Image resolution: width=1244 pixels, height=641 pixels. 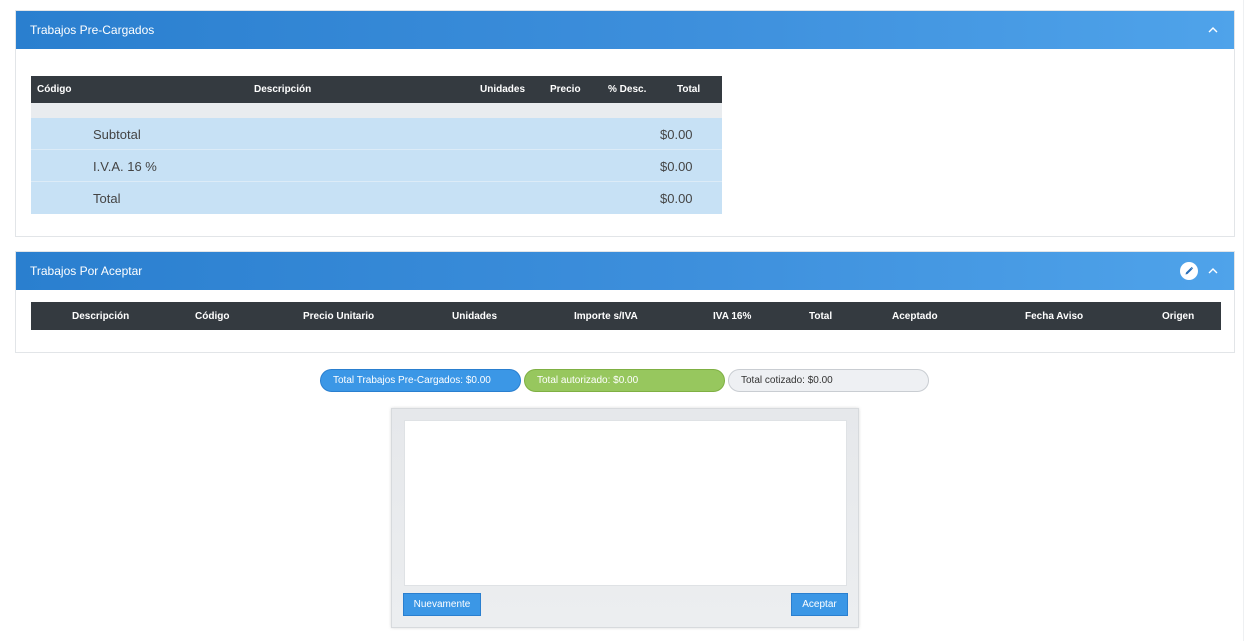 I want to click on col-desc: % Desc., so click(x=627, y=89).